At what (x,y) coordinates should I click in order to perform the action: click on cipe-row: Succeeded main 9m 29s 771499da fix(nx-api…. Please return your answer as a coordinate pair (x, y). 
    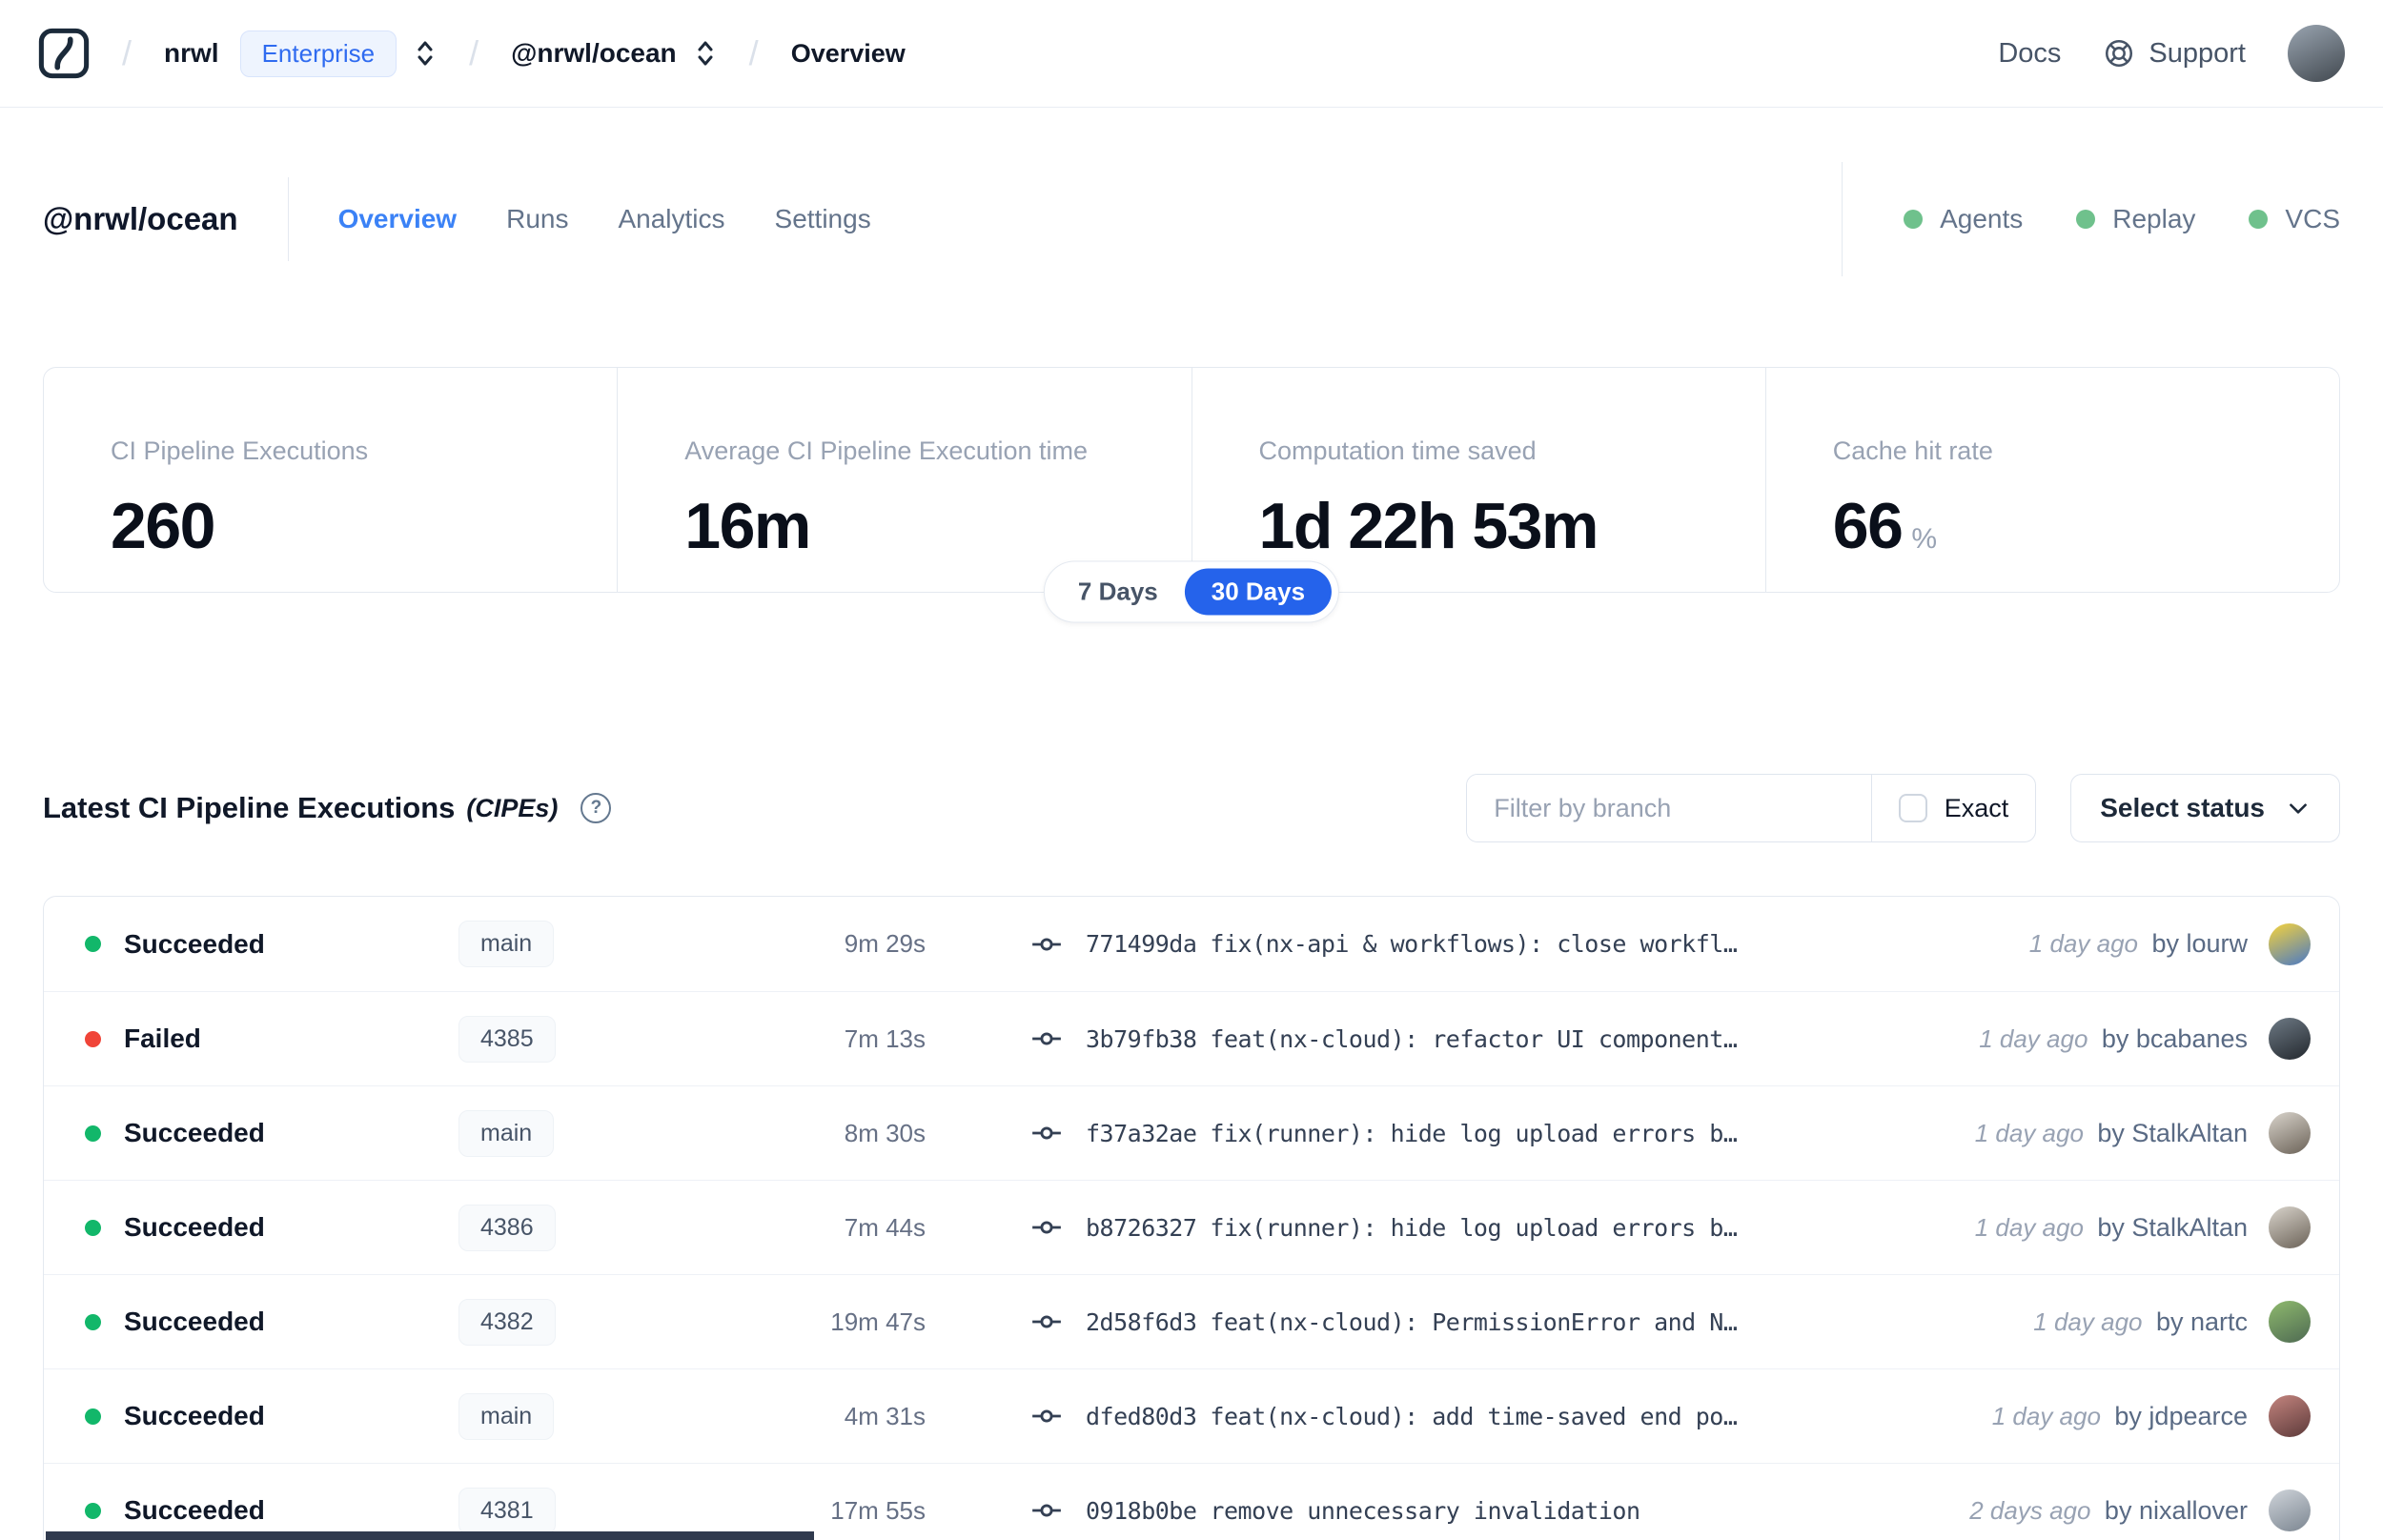
    Looking at the image, I should click on (1191, 944).